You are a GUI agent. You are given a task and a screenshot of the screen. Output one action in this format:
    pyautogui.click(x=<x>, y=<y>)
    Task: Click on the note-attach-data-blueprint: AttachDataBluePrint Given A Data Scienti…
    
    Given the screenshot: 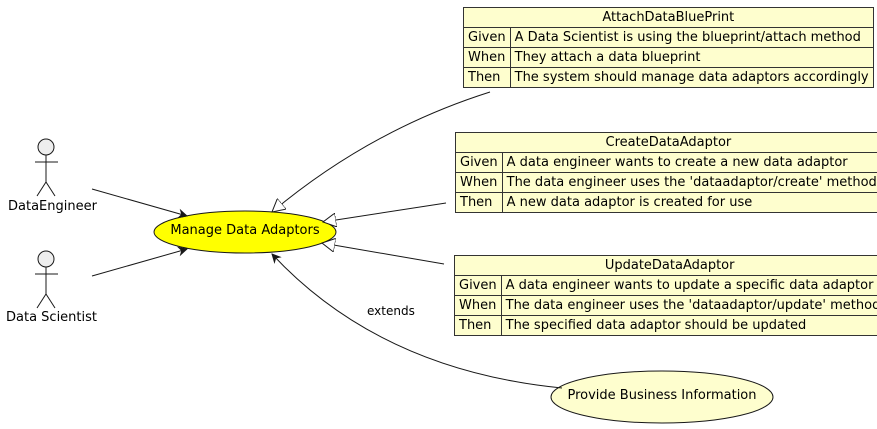 What is the action you would take?
    pyautogui.click(x=668, y=47)
    